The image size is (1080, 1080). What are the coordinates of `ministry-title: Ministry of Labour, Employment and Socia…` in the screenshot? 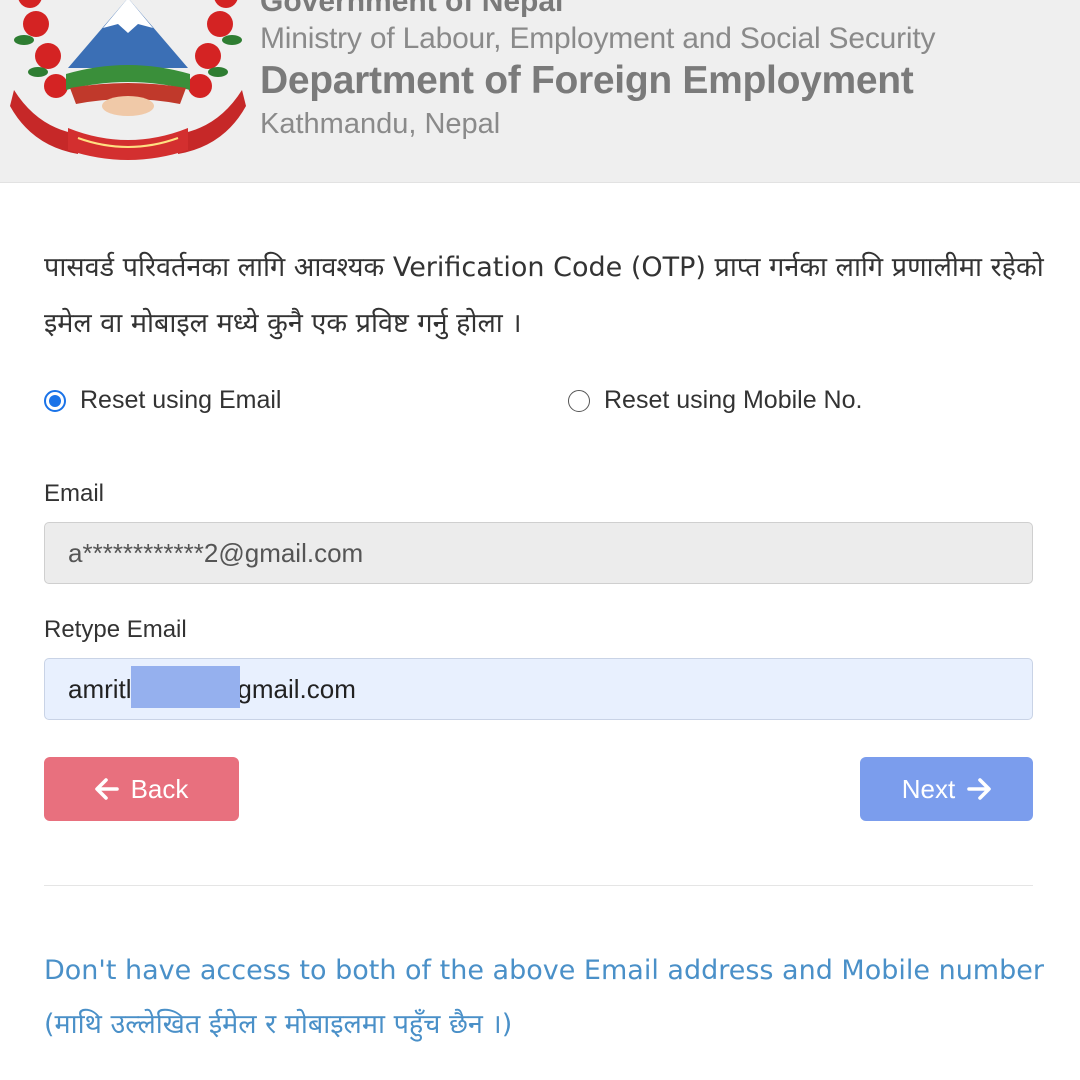 It's located at (598, 38).